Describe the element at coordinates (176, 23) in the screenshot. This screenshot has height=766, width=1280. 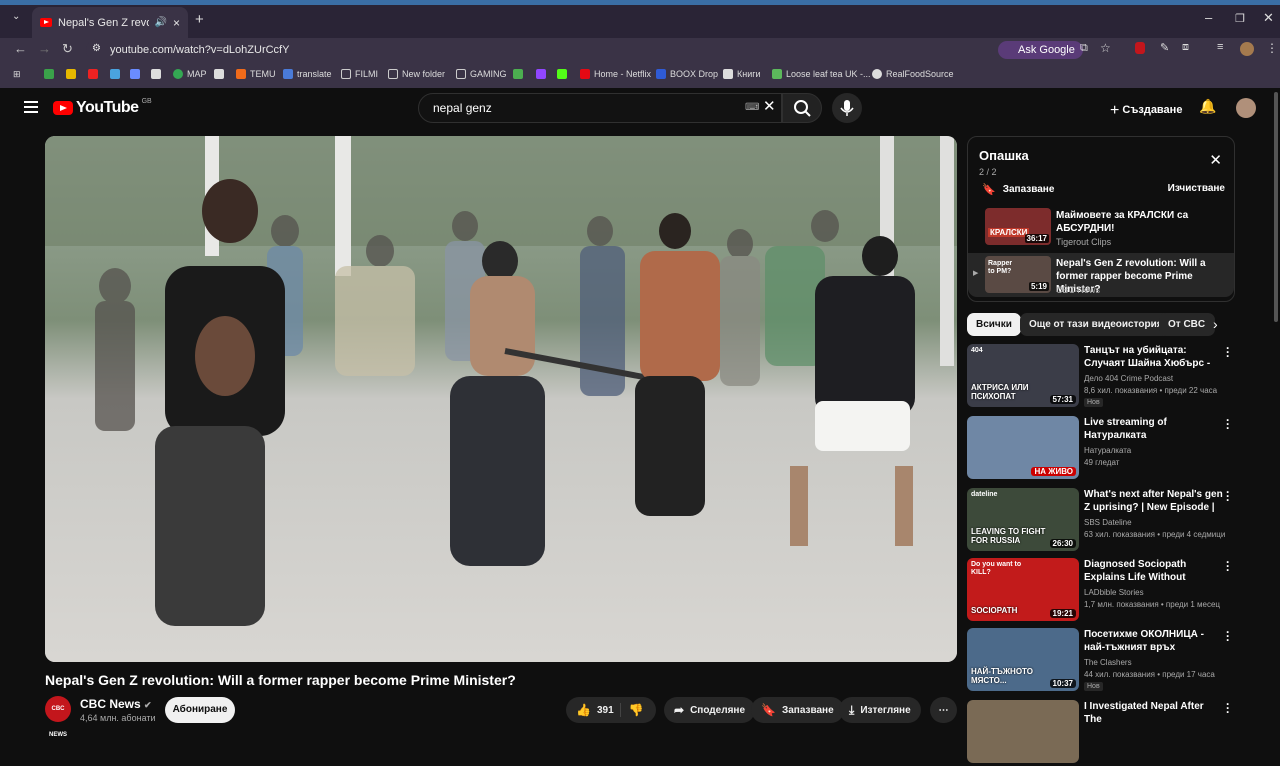
I see `tab-close-icon: ×` at that location.